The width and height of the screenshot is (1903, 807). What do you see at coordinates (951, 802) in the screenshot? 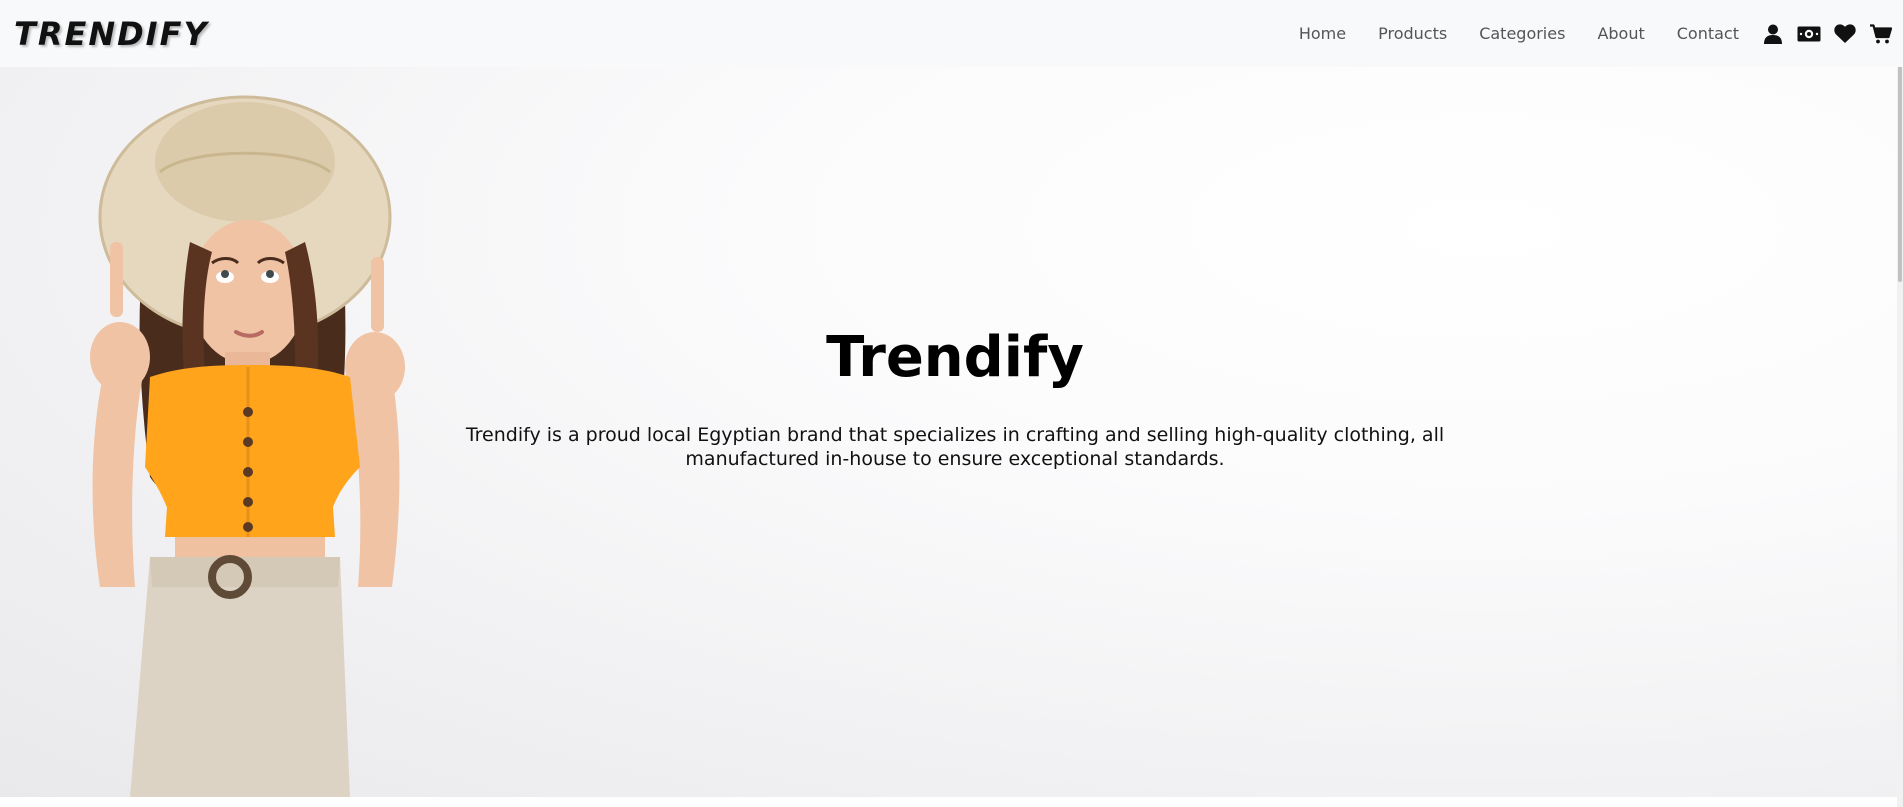
I see `page-bottom` at bounding box center [951, 802].